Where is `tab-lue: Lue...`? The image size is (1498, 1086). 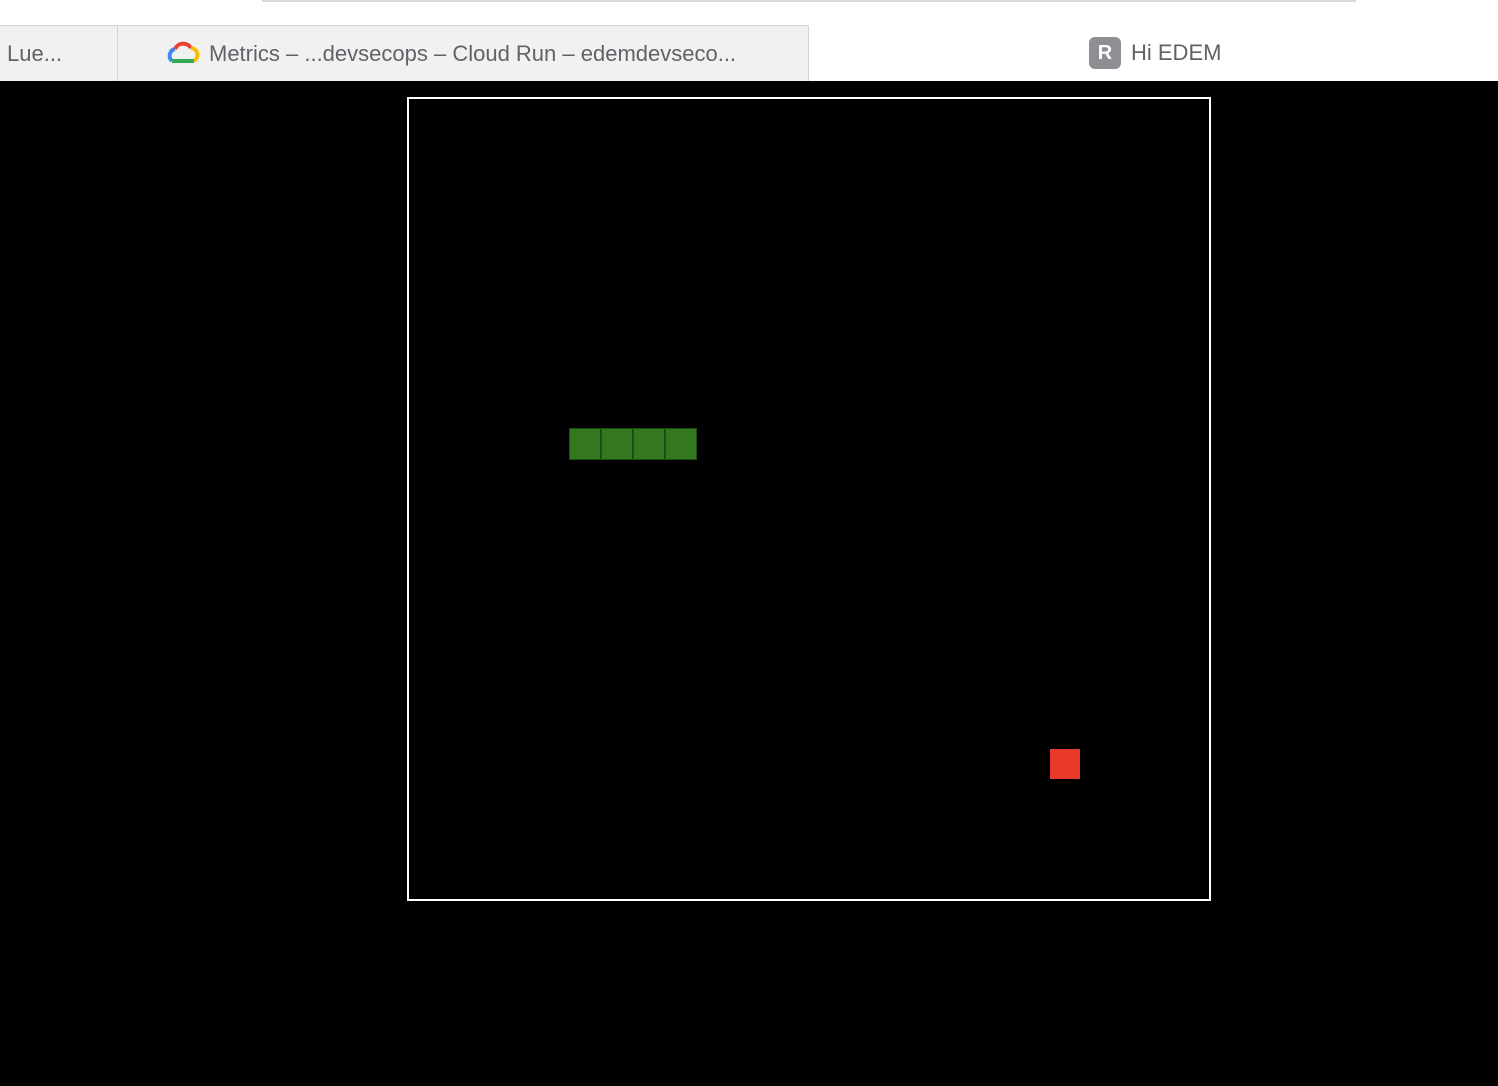
tab-lue: Lue... is located at coordinates (59, 53).